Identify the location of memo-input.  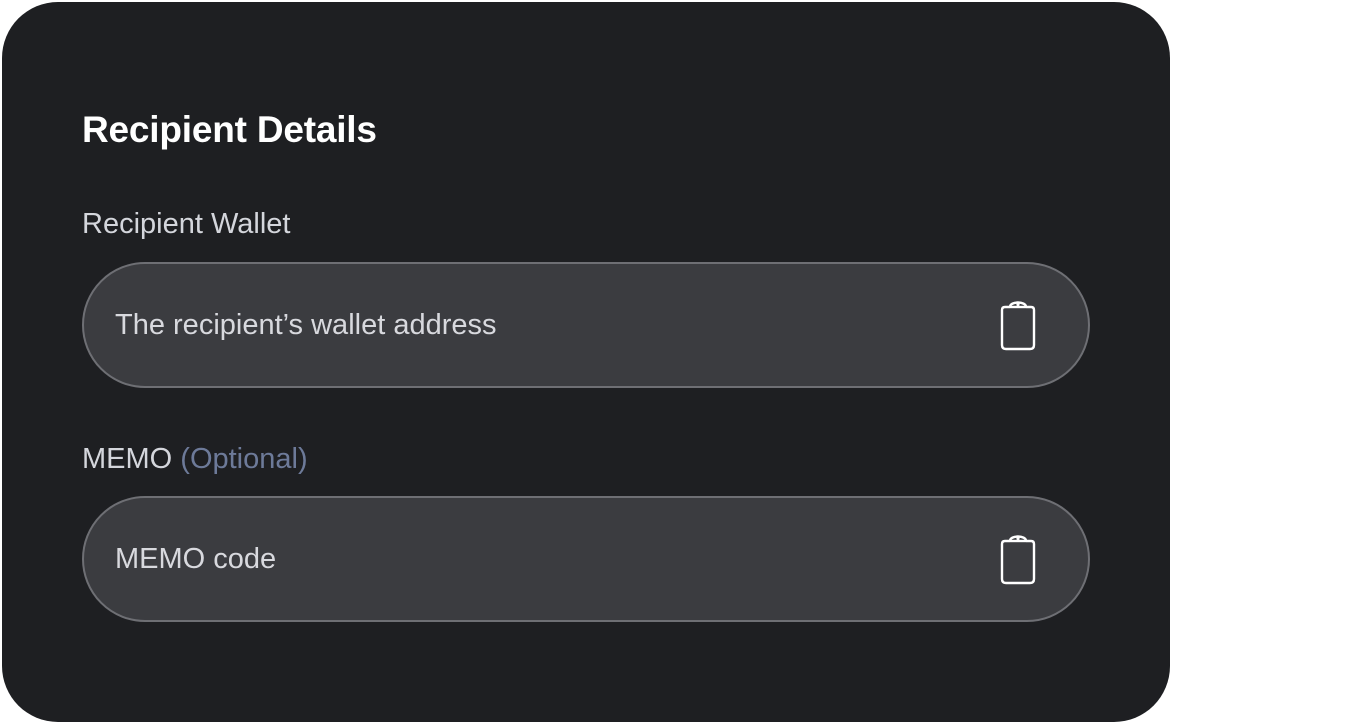
(555, 559).